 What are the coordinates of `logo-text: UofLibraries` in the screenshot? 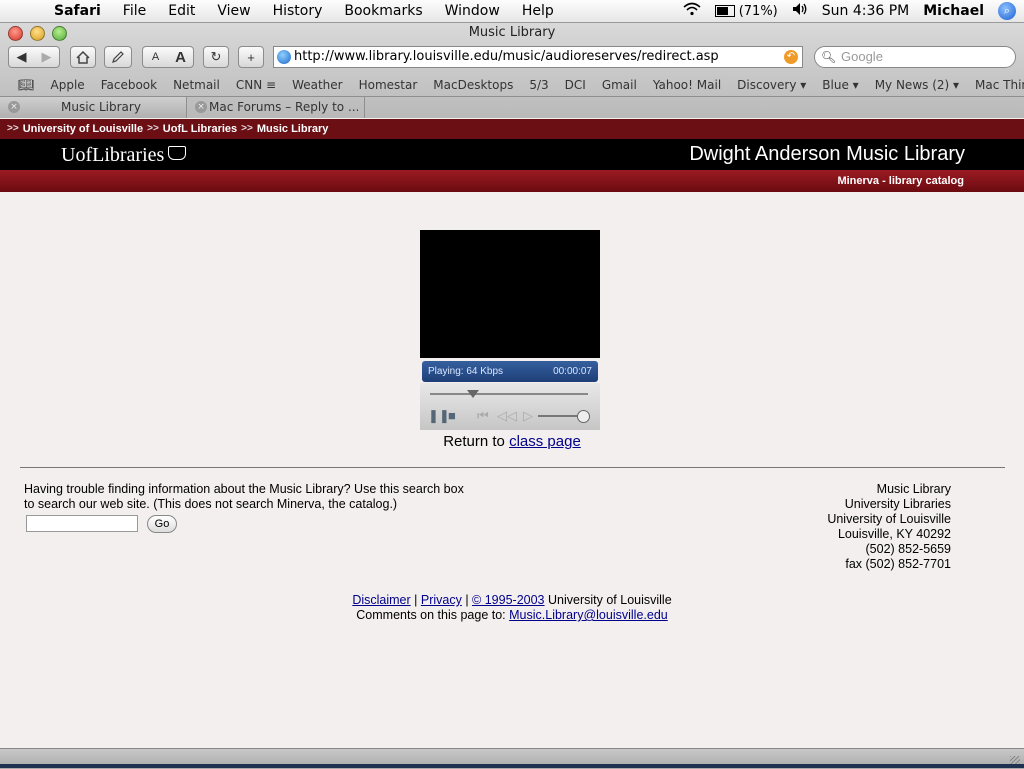 It's located at (113, 155).